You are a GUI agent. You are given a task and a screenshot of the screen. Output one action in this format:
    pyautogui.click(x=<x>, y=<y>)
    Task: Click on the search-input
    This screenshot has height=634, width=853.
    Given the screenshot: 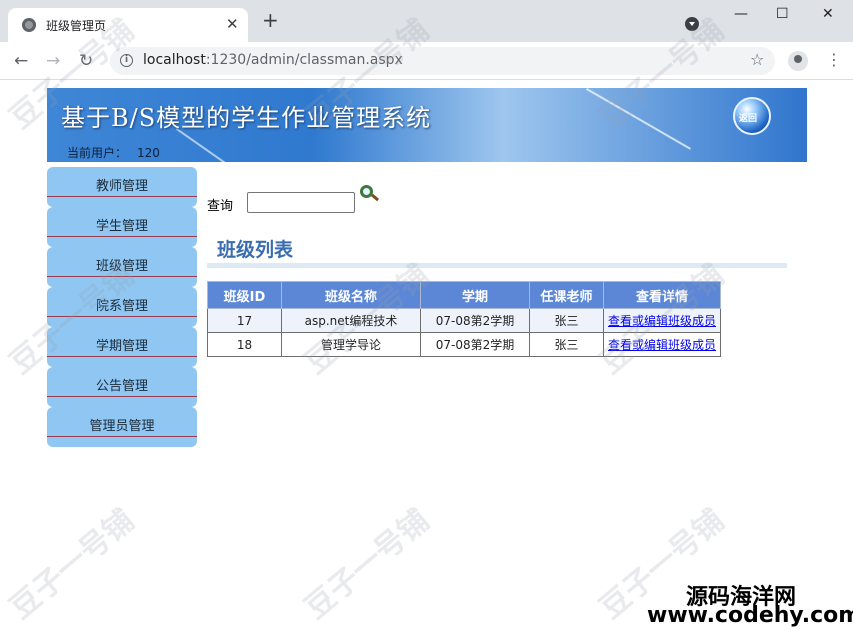 What is the action you would take?
    pyautogui.click(x=301, y=202)
    